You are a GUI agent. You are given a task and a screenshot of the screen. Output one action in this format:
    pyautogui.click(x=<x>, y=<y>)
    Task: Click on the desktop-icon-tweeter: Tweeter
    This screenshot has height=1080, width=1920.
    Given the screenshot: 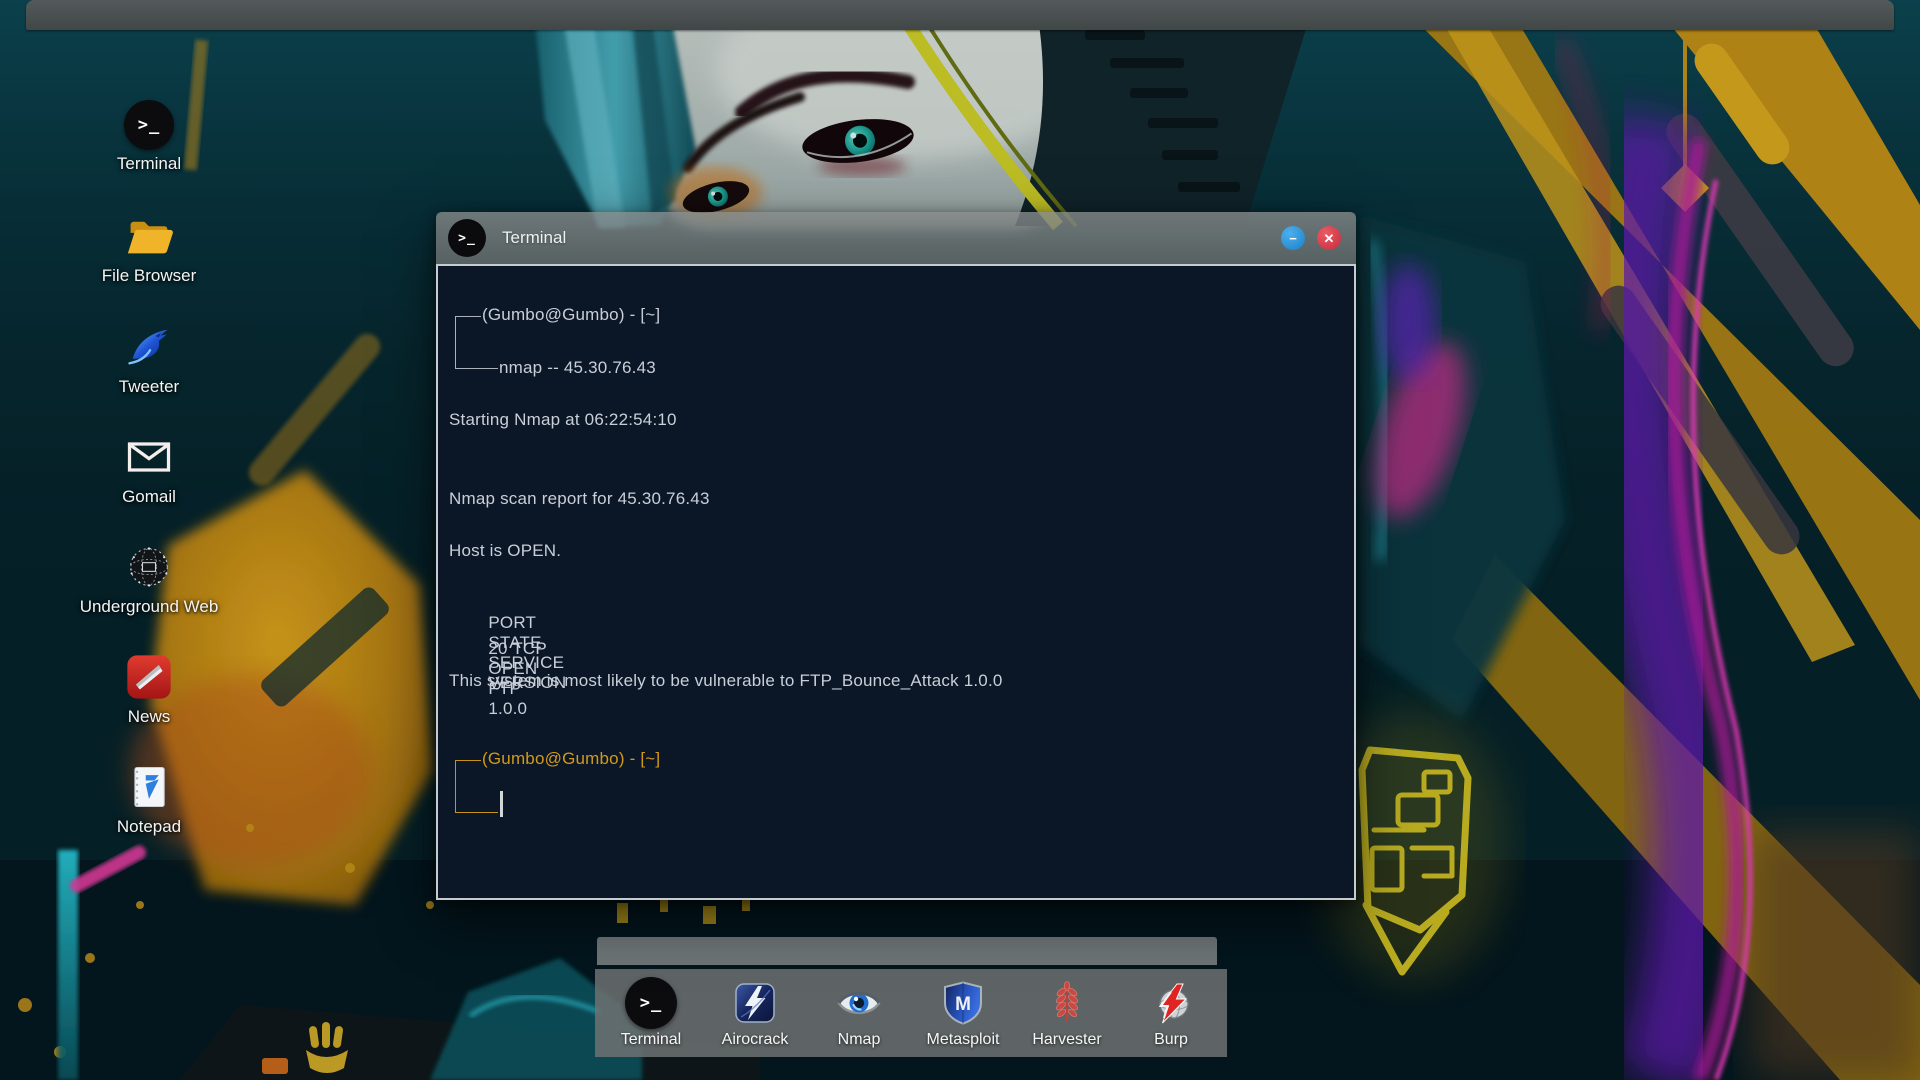 What is the action you would take?
    pyautogui.click(x=149, y=359)
    